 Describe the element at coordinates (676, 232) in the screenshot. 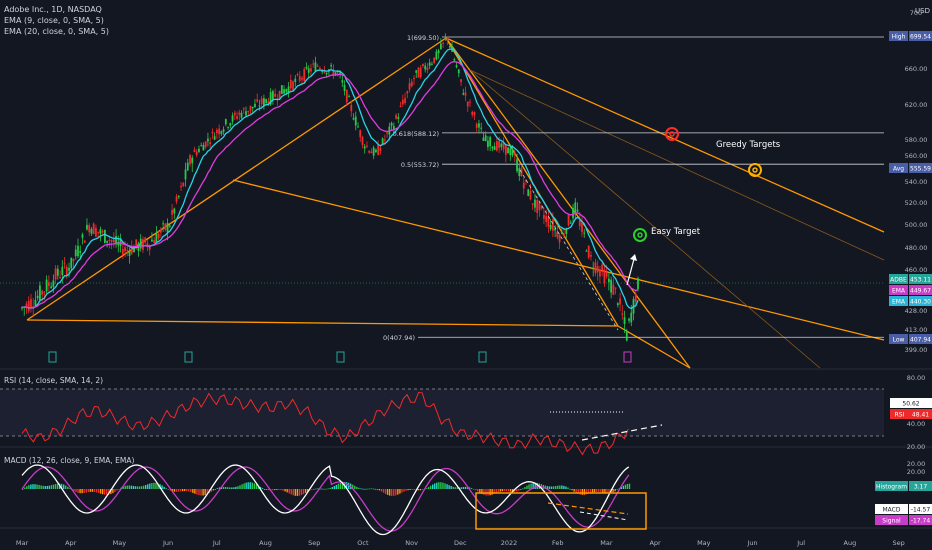

I see `easy-target-label: Easy Target` at that location.